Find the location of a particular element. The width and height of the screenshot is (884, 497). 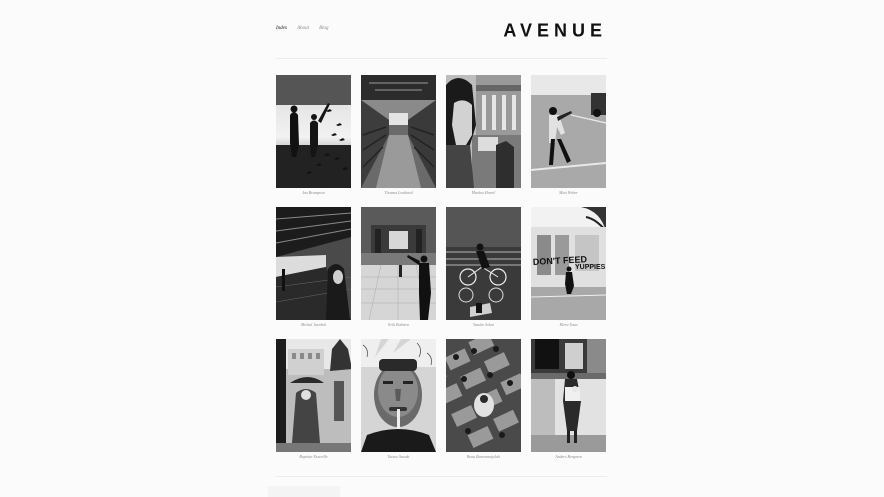

gallery-item: Beau Ramsamajolah is located at coordinates (483, 405).